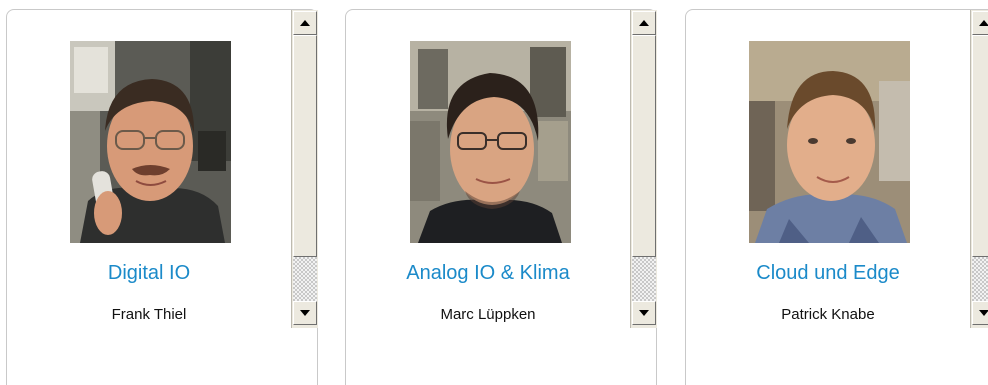  I want to click on card-person-name: Patrick Knabe, so click(828, 314).